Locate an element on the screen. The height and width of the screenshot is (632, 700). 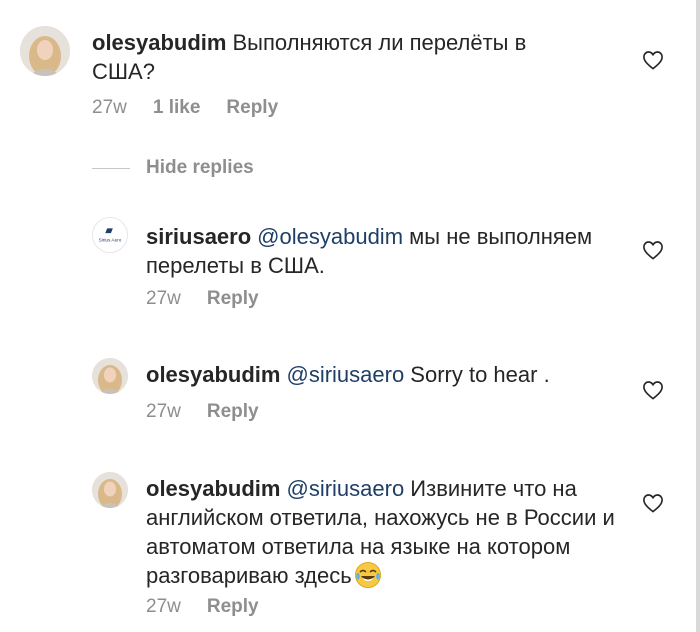
mention-link: @olesyabudim is located at coordinates (330, 236).